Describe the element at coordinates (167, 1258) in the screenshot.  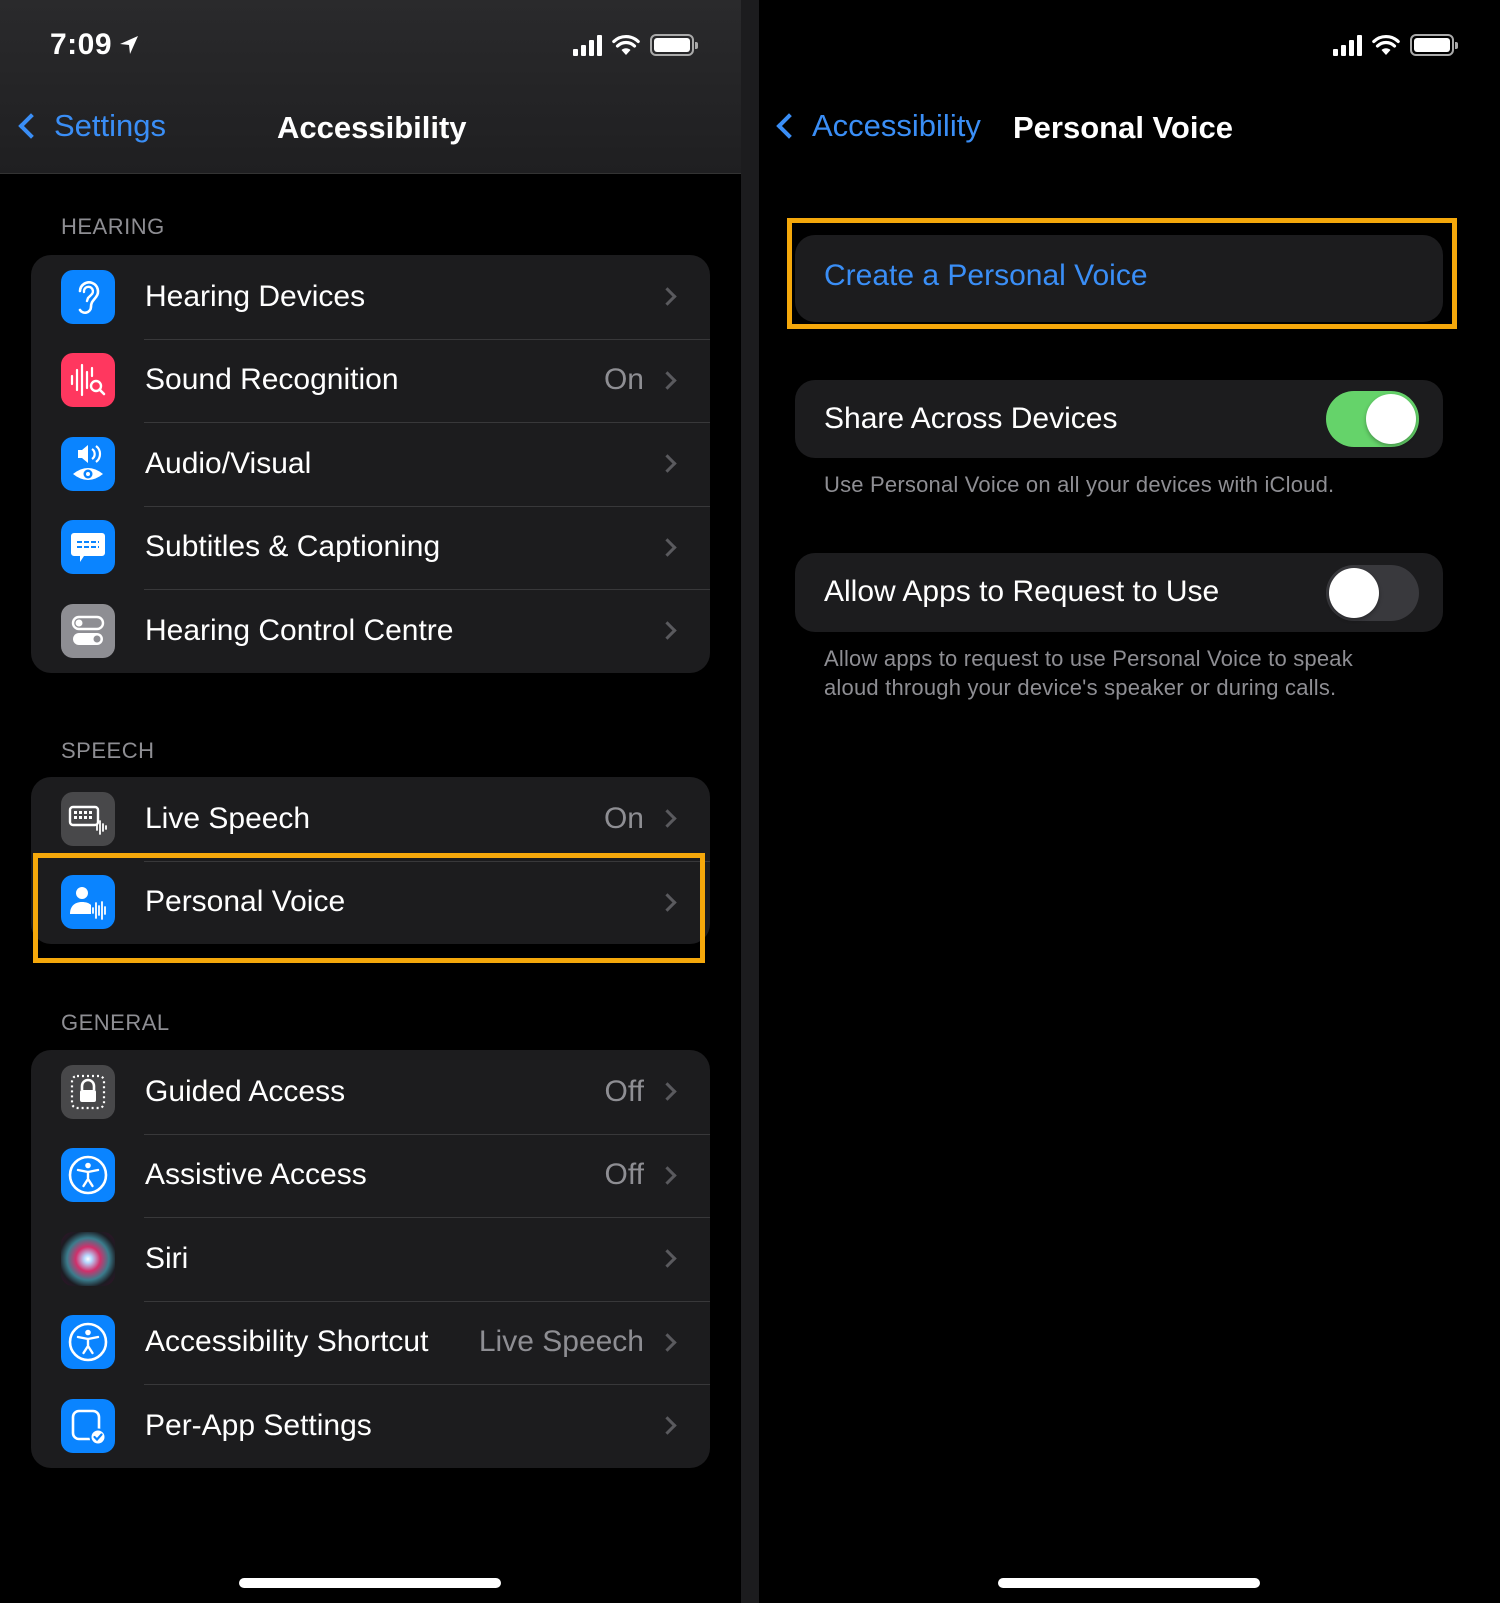
I see `item-label: Siri` at that location.